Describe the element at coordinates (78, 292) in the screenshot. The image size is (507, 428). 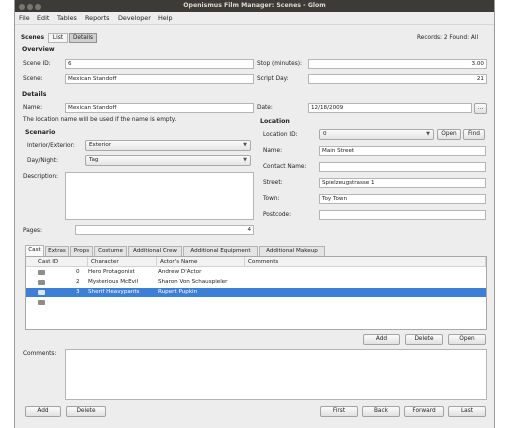
I see `cast-id-cell: 3` at that location.